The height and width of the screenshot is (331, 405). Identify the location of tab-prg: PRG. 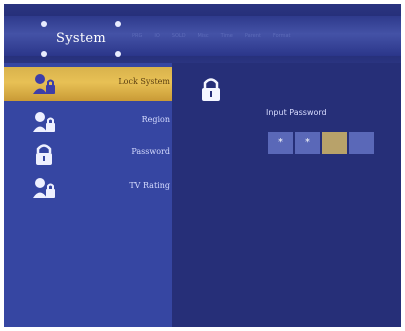
(137, 36).